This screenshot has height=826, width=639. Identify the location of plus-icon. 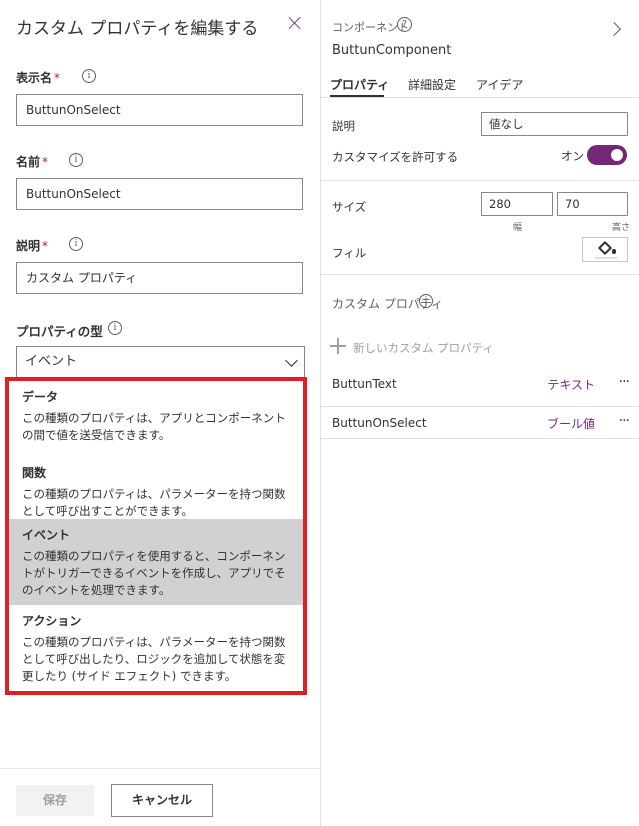
(338, 346).